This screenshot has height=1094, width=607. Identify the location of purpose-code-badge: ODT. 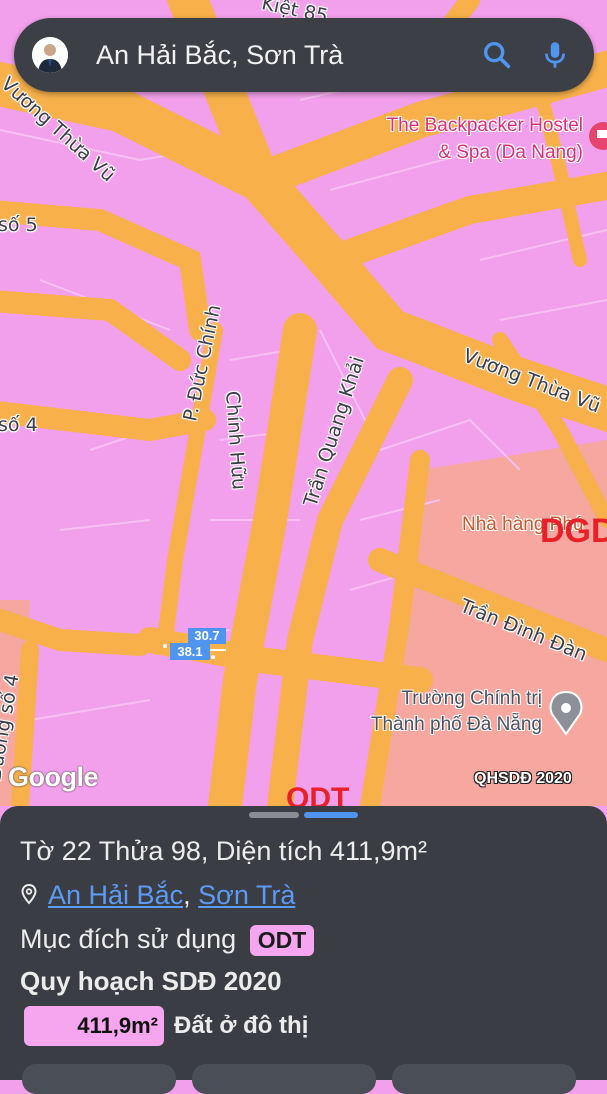
(282, 941).